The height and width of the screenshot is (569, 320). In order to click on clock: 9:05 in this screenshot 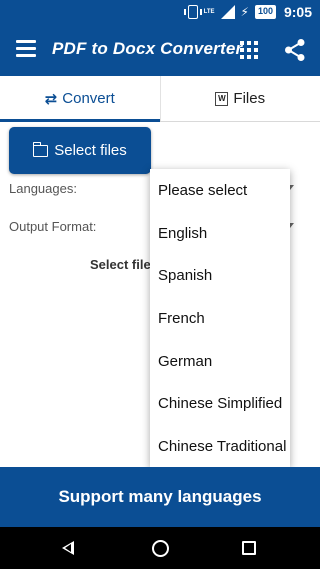, I will do `click(297, 12)`.